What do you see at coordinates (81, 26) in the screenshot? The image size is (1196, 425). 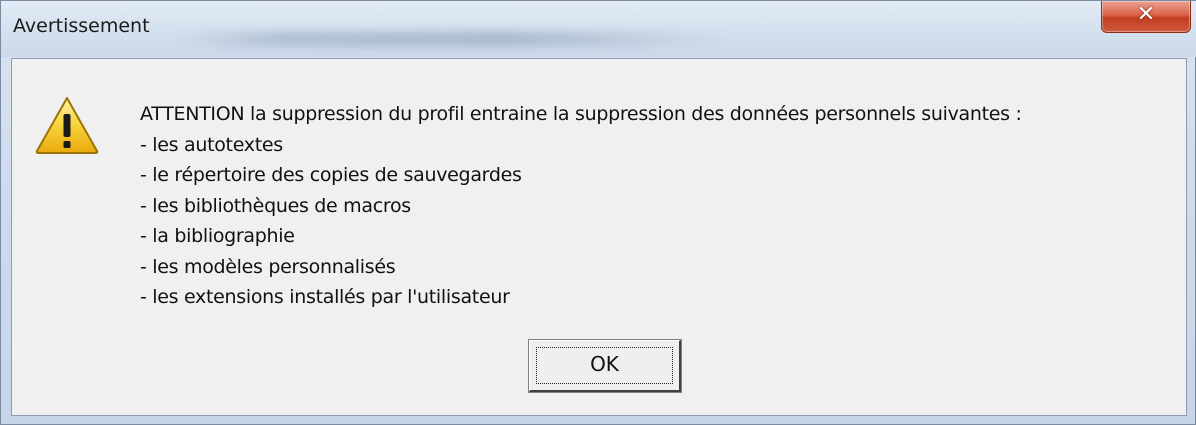 I see `window-title: Avertissement` at bounding box center [81, 26].